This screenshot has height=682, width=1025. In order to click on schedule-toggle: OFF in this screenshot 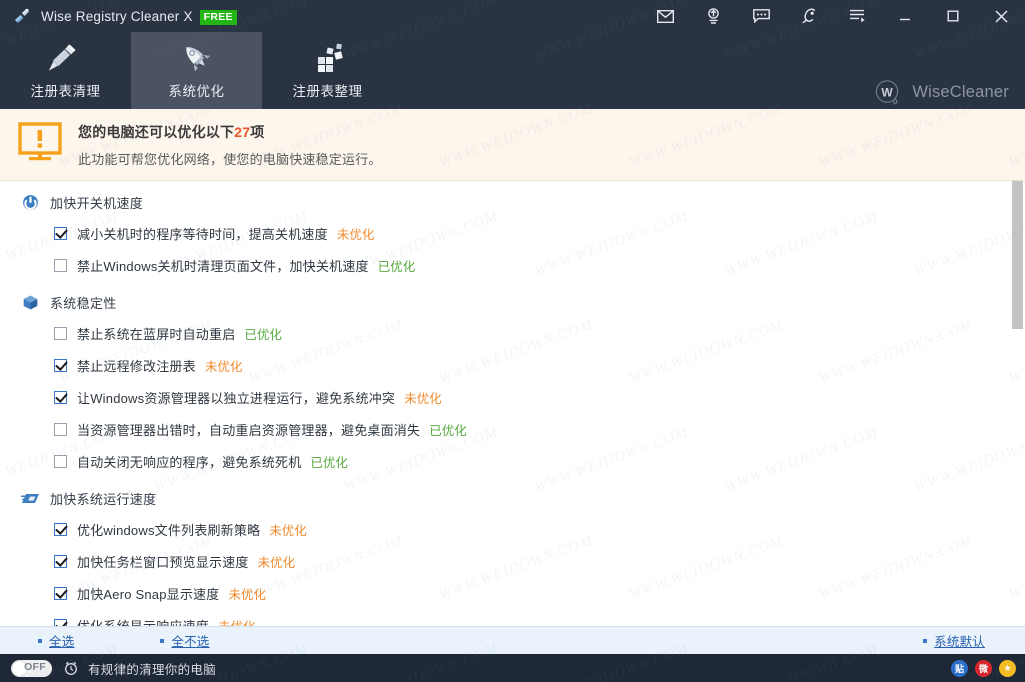, I will do `click(31, 668)`.